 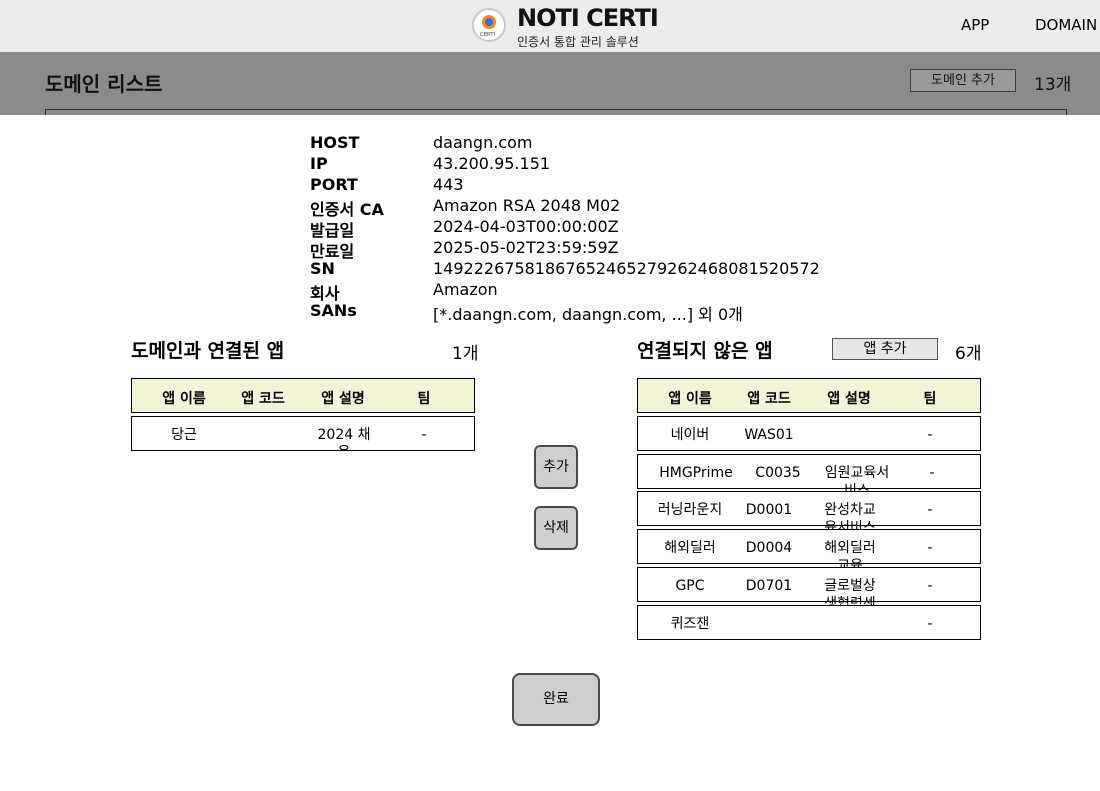 What do you see at coordinates (809, 598) in the screenshot?
I see `table-row: GPC D0701 글로벌상생협력센터 -` at bounding box center [809, 598].